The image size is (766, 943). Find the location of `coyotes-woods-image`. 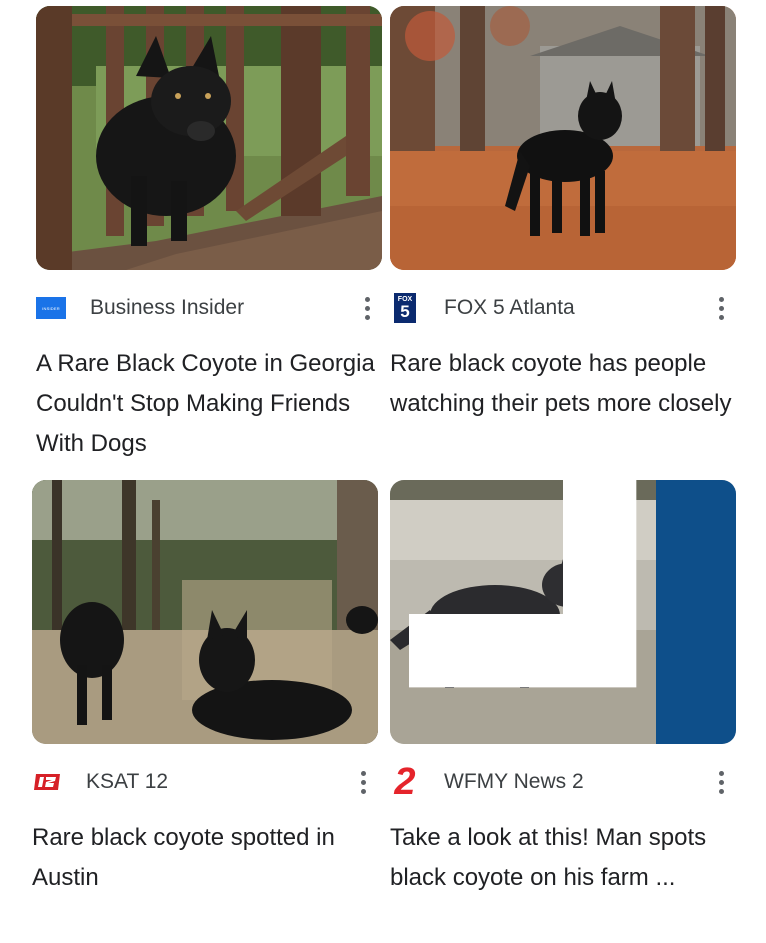

coyotes-woods-image is located at coordinates (205, 612).